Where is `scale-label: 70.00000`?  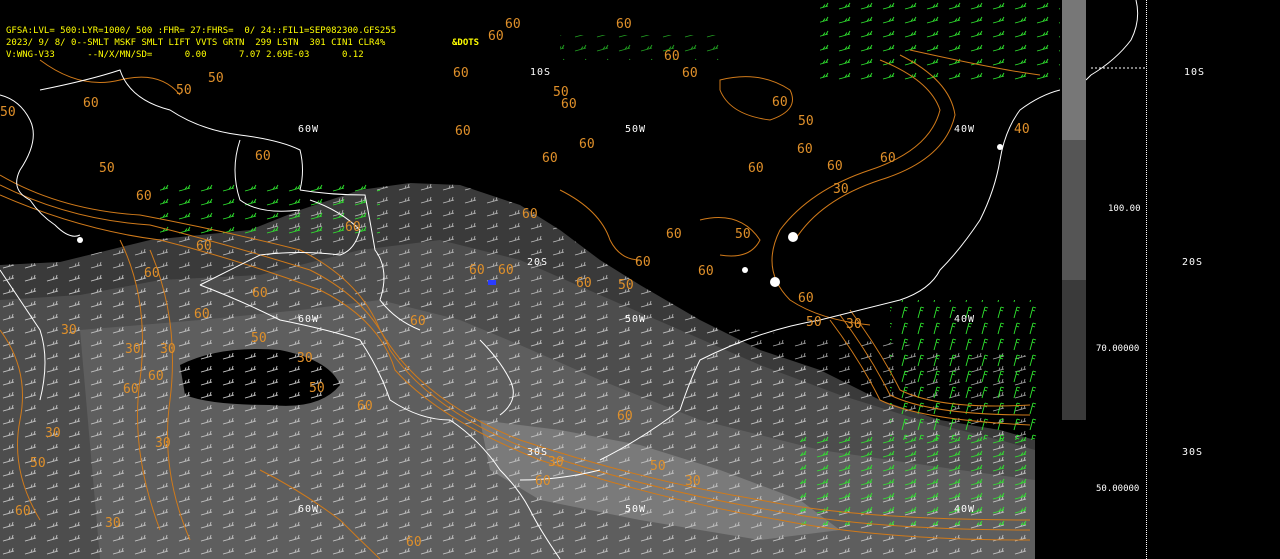
scale-label: 70.00000 is located at coordinates (1118, 349).